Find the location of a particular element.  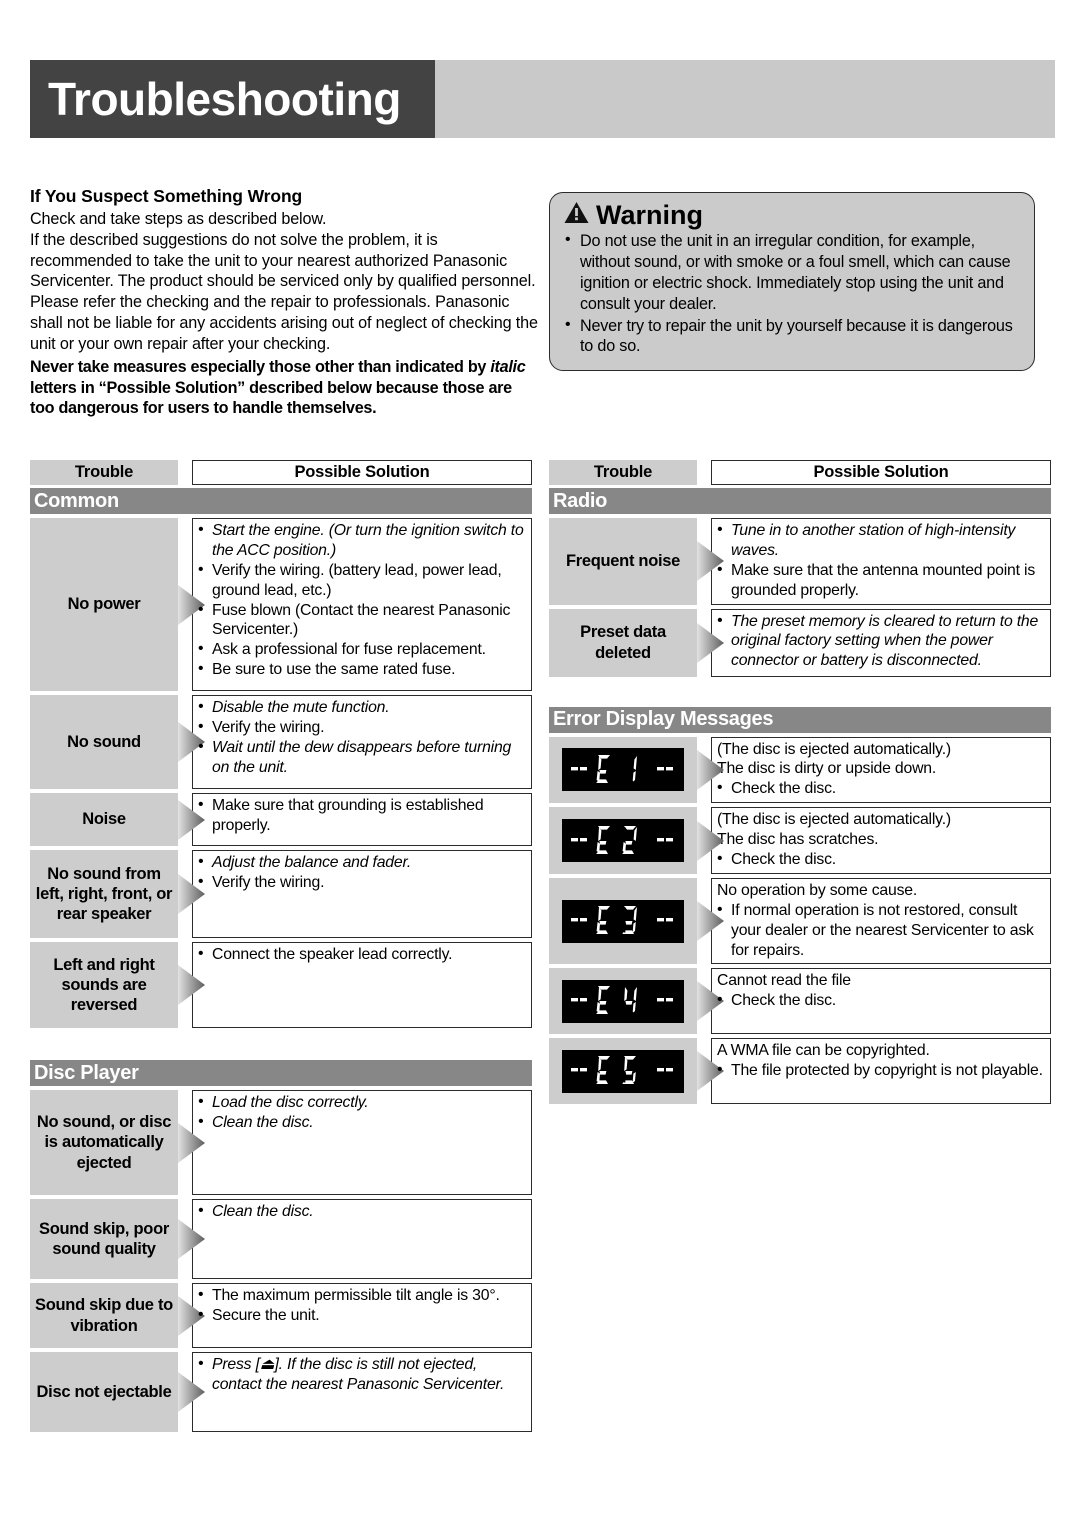

warning-title: Warning is located at coordinates (649, 215).